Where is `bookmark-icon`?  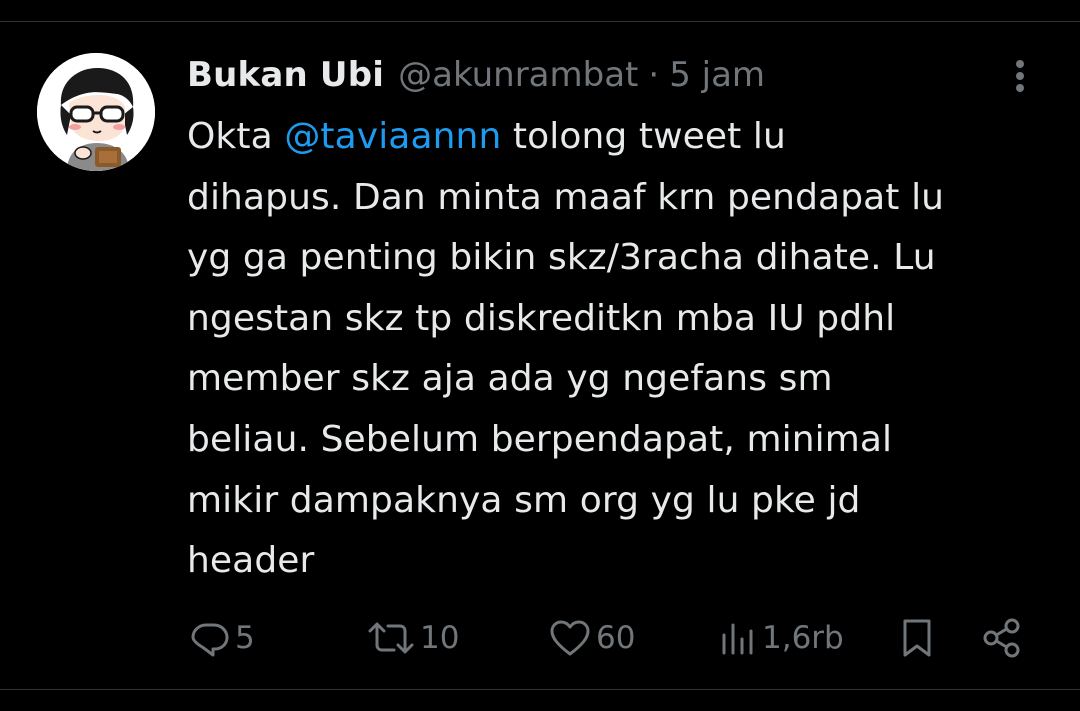 bookmark-icon is located at coordinates (917, 638).